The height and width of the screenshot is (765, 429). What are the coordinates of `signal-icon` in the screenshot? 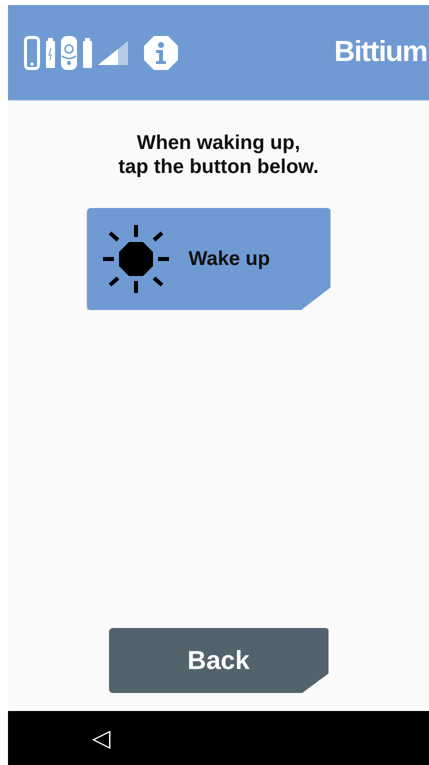 It's located at (113, 52).